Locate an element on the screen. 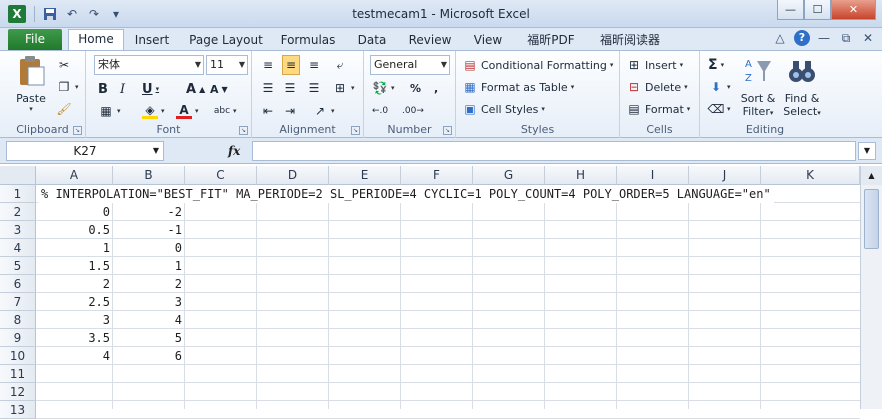 The height and width of the screenshot is (419, 882). merge-center-button: ⊞ ▾ is located at coordinates (343, 88).